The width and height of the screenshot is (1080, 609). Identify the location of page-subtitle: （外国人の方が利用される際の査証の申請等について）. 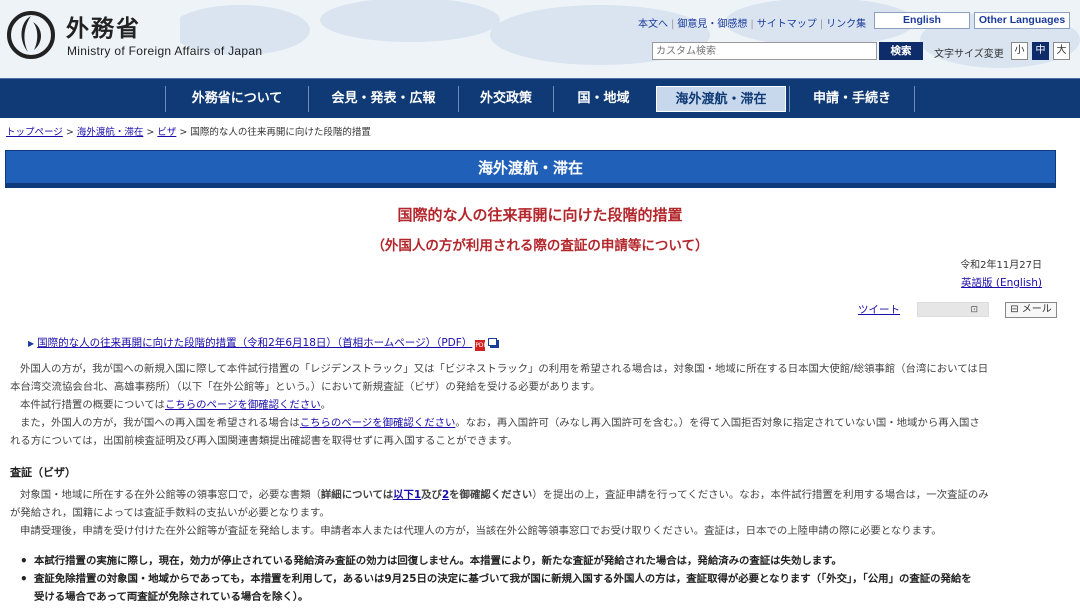
(540, 246).